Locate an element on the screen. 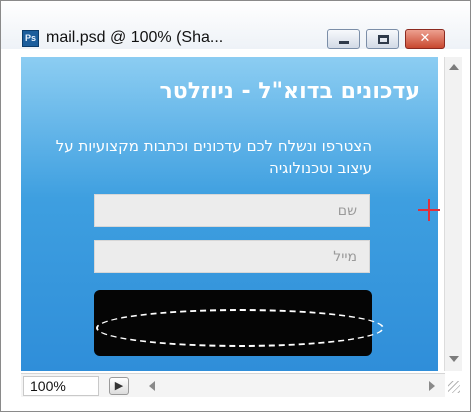 The height and width of the screenshot is (412, 471). submit-button-shape is located at coordinates (239, 323).